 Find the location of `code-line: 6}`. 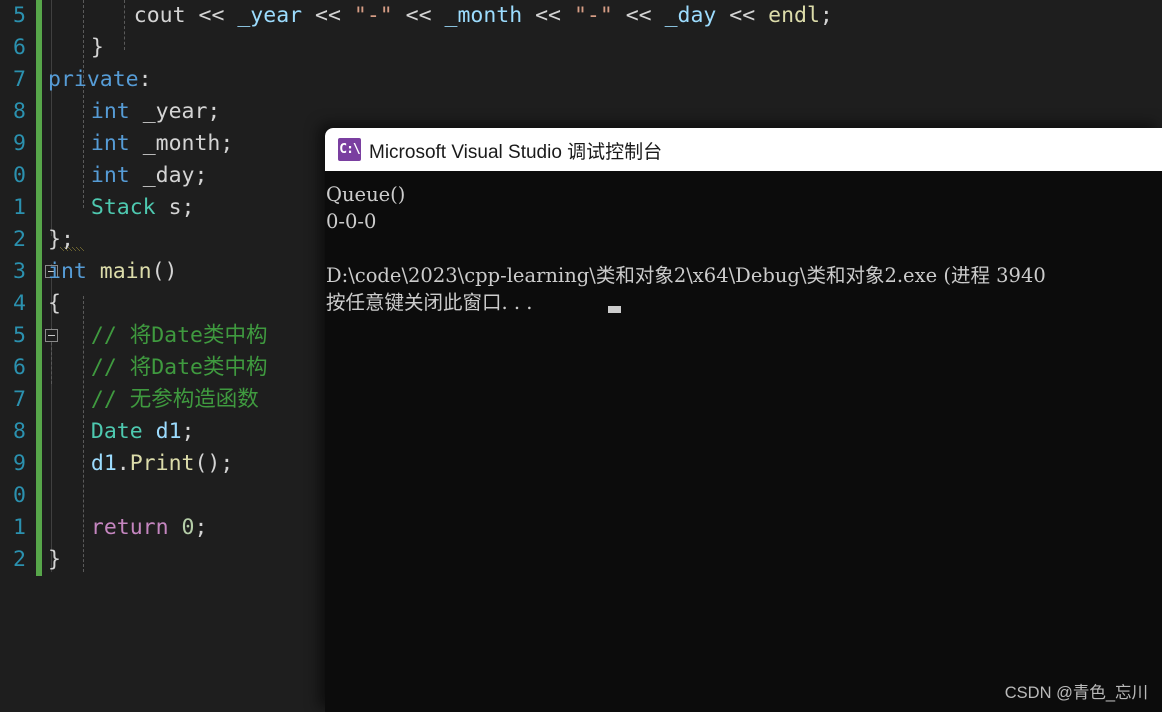

code-line: 6} is located at coordinates (581, 48).